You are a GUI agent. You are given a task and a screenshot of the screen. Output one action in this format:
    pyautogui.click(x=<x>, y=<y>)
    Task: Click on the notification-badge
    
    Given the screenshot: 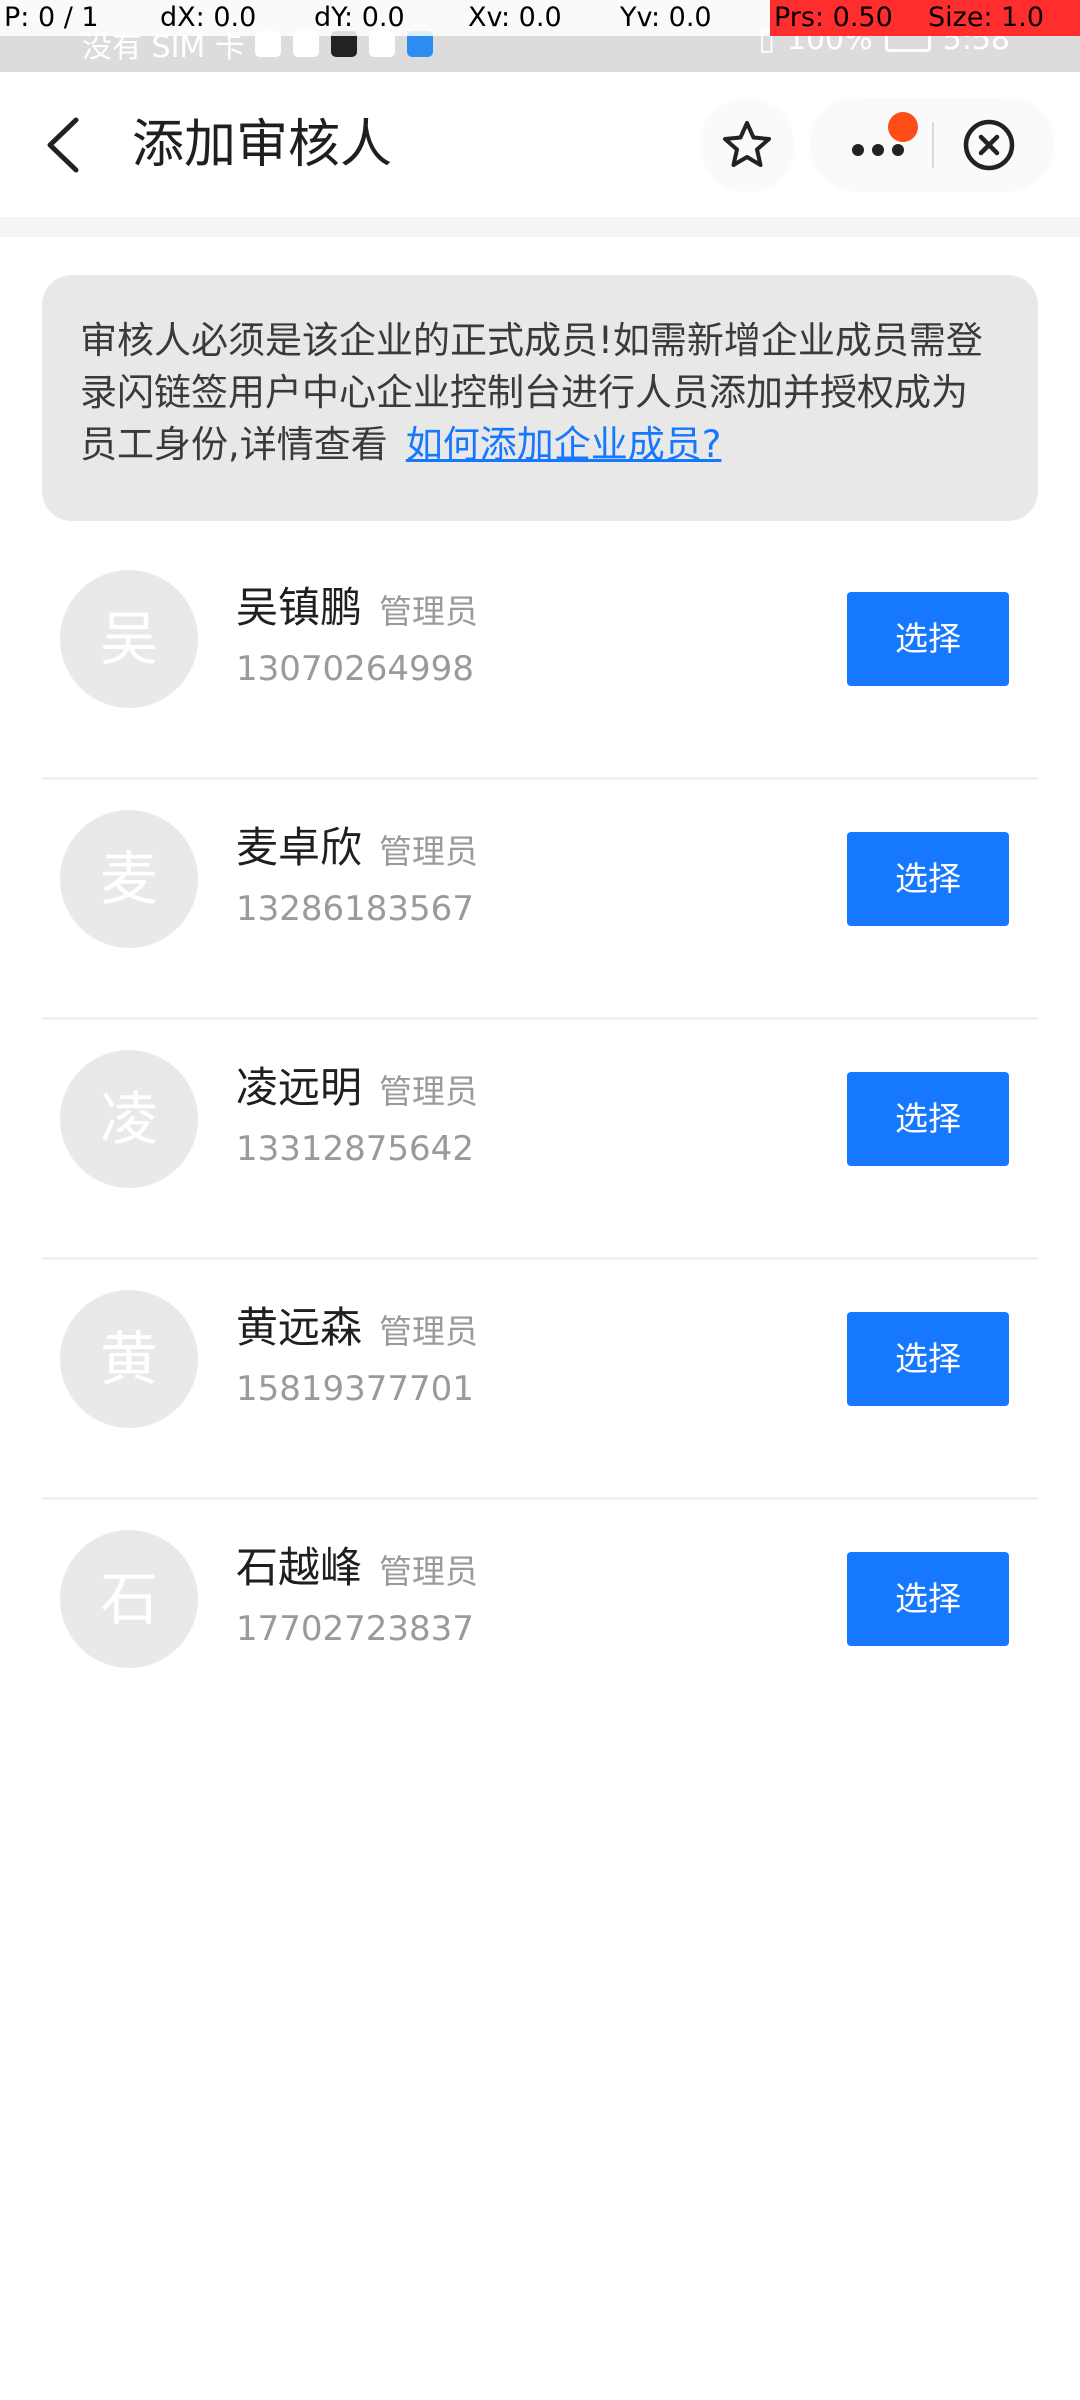 What is the action you would take?
    pyautogui.click(x=903, y=127)
    